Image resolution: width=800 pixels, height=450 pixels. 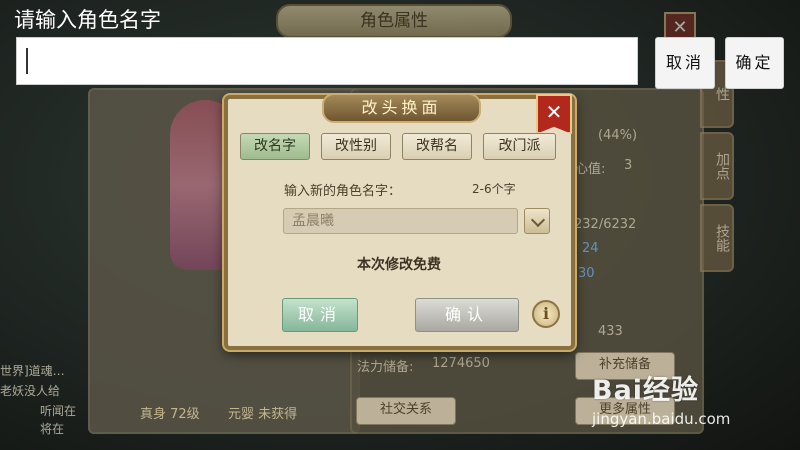 What do you see at coordinates (385, 367) in the screenshot?
I see `mana-reserve-label: 法力储备:` at bounding box center [385, 367].